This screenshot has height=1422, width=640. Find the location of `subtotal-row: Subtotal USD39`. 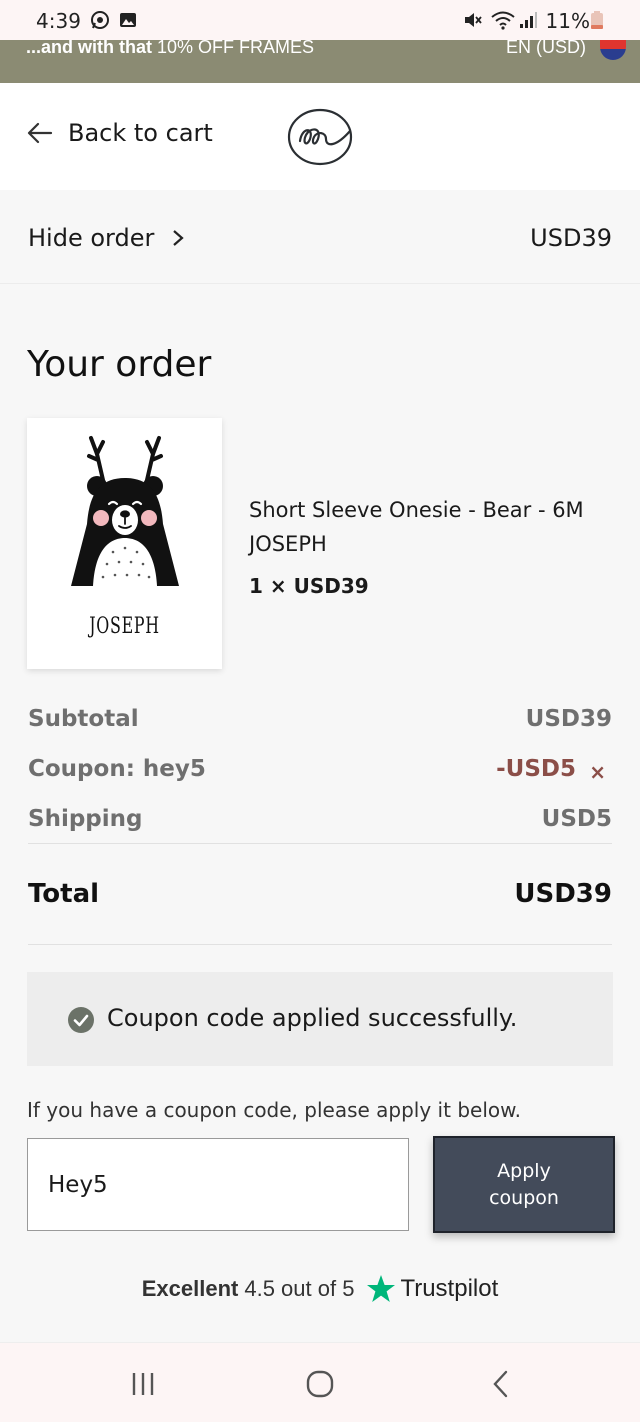

subtotal-row: Subtotal USD39 is located at coordinates (320, 723).